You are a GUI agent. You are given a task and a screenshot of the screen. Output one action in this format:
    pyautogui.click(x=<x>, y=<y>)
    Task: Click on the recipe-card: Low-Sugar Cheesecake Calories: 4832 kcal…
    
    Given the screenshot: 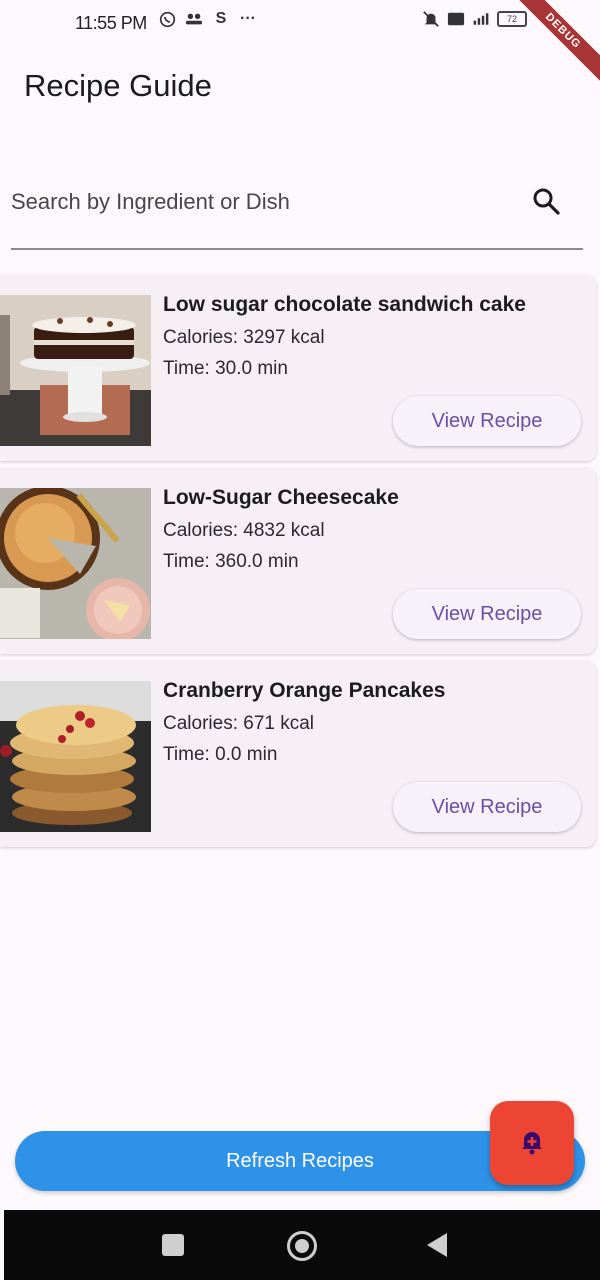 What is the action you would take?
    pyautogui.click(x=298, y=561)
    